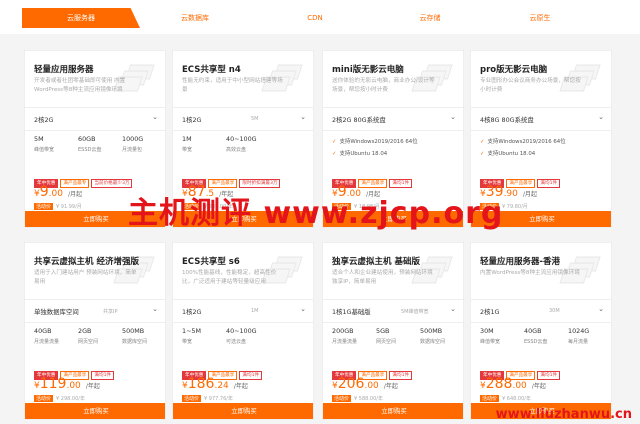  Describe the element at coordinates (343, 331) in the screenshot. I see `spec-value: 200GB` at that location.